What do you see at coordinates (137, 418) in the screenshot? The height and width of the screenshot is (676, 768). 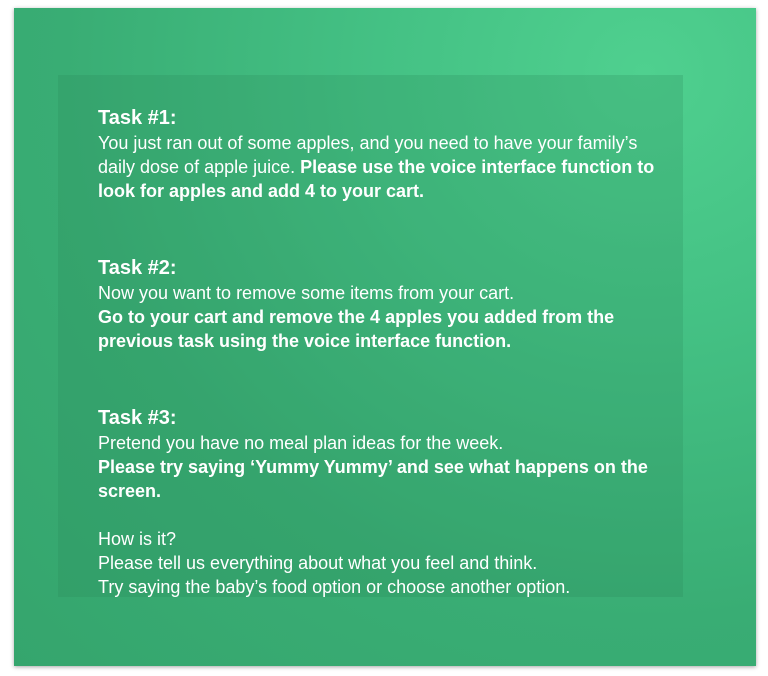 I see `task-3-title: Task #3:` at bounding box center [137, 418].